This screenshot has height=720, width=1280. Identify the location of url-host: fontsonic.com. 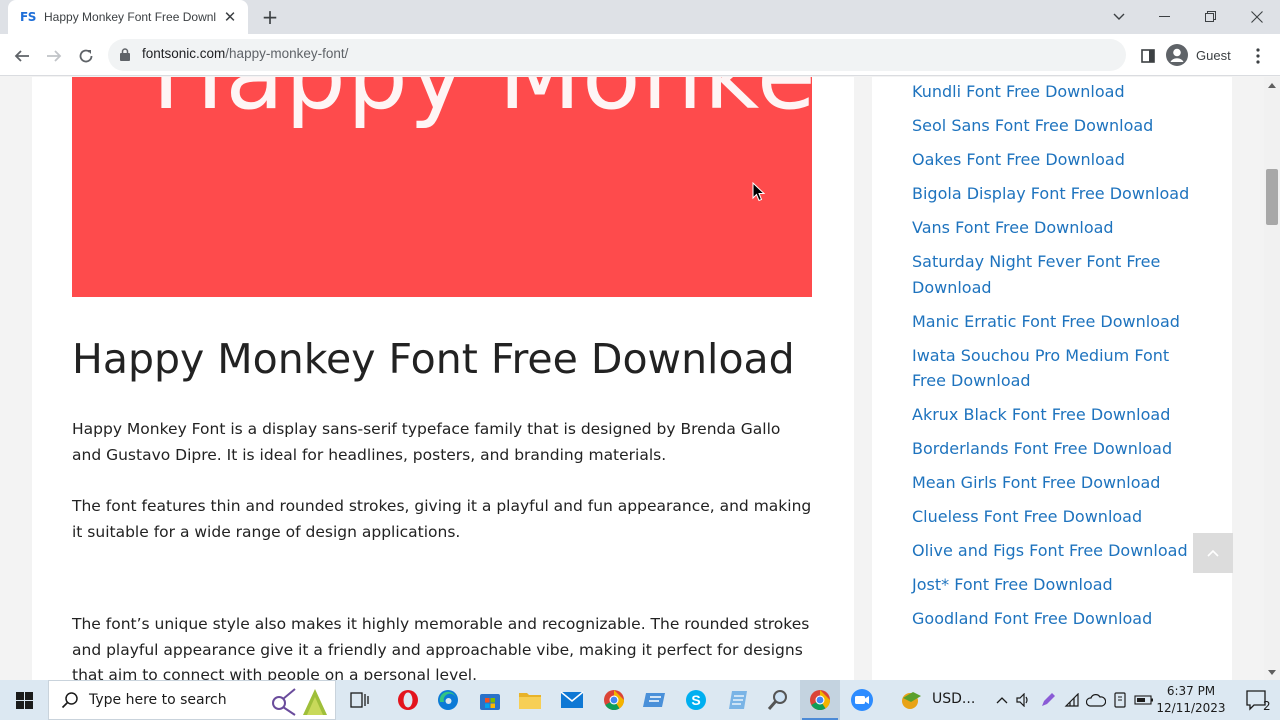
(184, 53).